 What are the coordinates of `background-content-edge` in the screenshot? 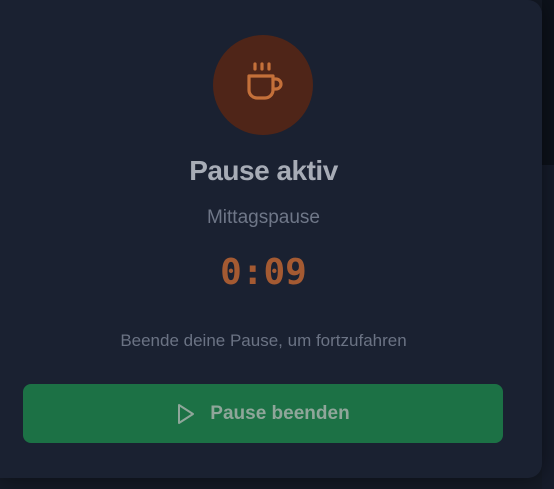 It's located at (548, 327).